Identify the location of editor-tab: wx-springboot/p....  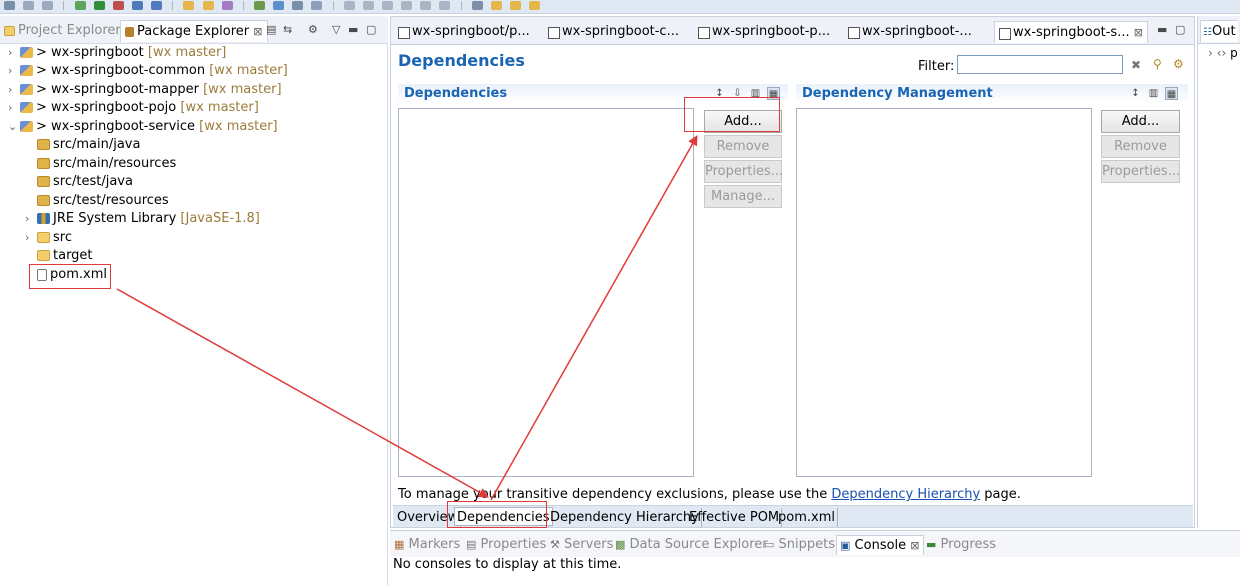
(467, 32).